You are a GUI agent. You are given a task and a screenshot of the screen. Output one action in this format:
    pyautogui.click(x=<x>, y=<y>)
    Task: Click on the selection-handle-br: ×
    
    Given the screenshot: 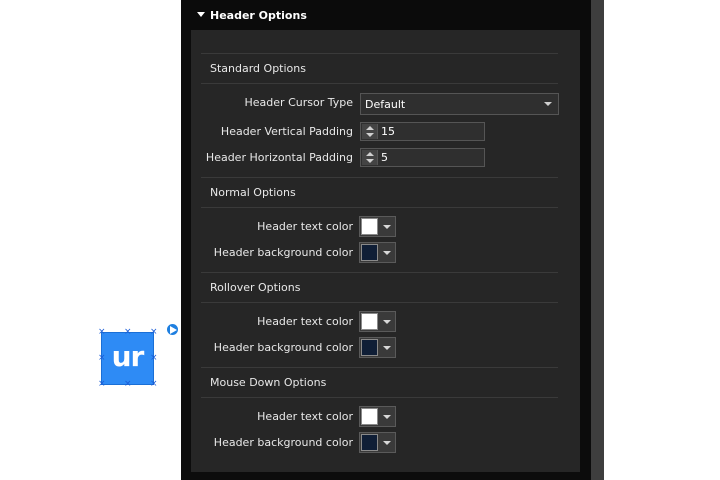 What is the action you would take?
    pyautogui.click(x=154, y=384)
    